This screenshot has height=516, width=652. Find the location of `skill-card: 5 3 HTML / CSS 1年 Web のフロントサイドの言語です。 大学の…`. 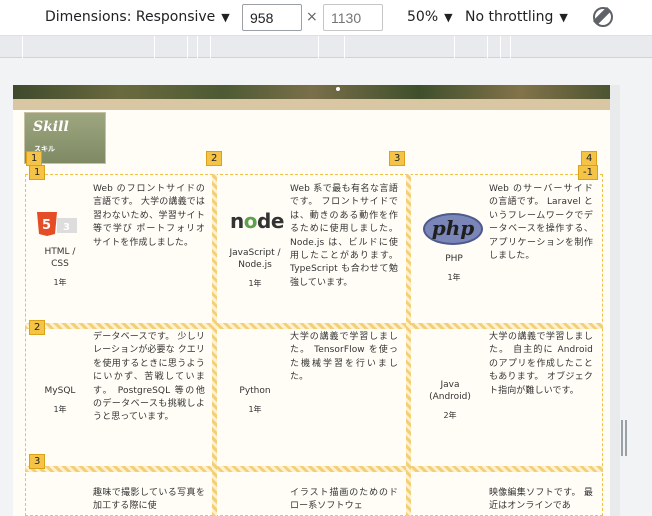

skill-card: 5 3 HTML / CSS 1年 Web のフロントサイドの言語です。 大学の… is located at coordinates (118, 251).